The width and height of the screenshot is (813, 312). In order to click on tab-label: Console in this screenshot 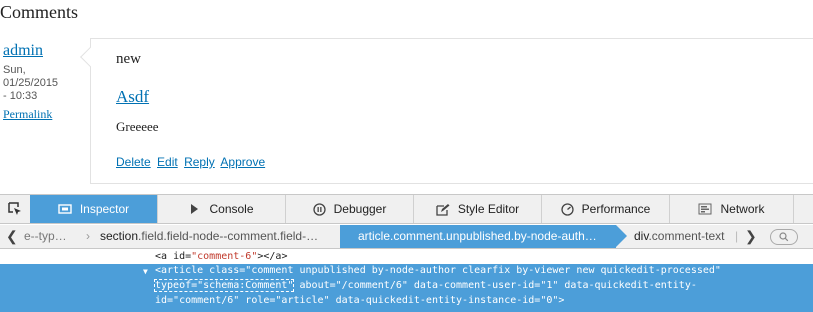, I will do `click(231, 209)`.